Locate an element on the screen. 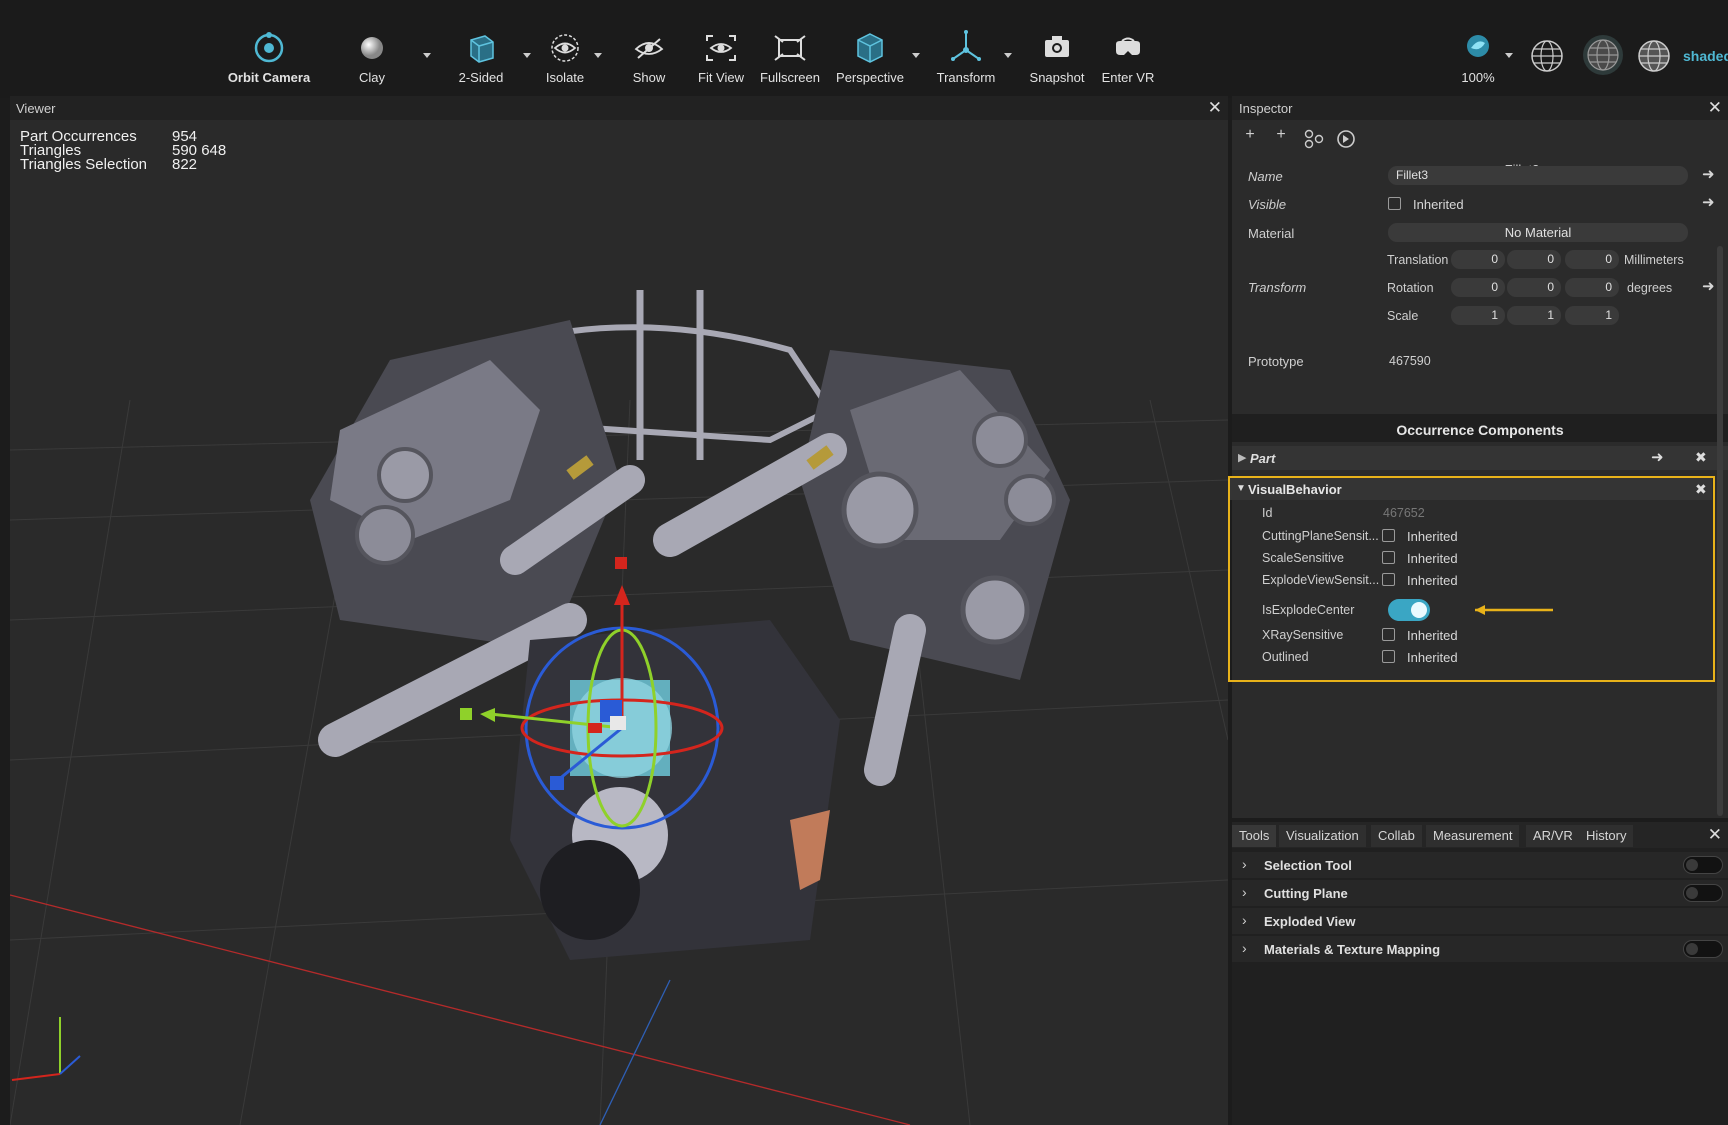  perspective-button: Perspective is located at coordinates (870, 59).